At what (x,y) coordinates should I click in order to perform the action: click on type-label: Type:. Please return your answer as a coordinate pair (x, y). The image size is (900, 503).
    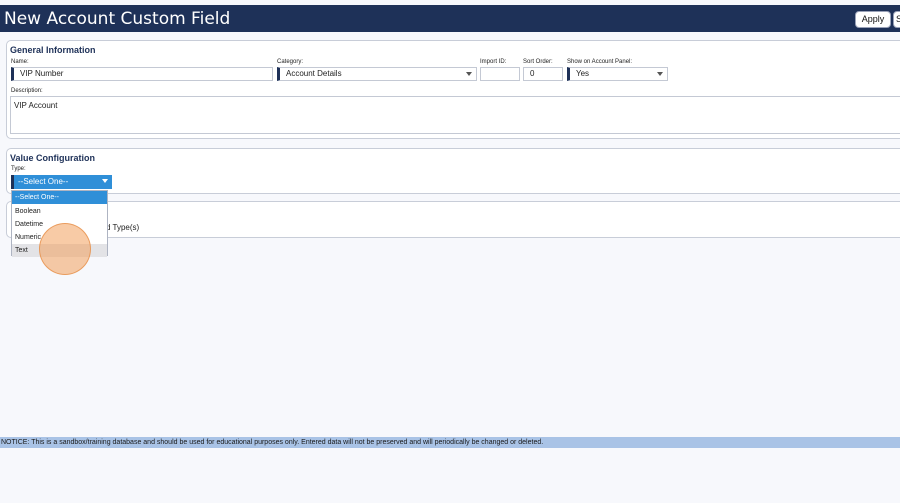
    Looking at the image, I should click on (18, 169).